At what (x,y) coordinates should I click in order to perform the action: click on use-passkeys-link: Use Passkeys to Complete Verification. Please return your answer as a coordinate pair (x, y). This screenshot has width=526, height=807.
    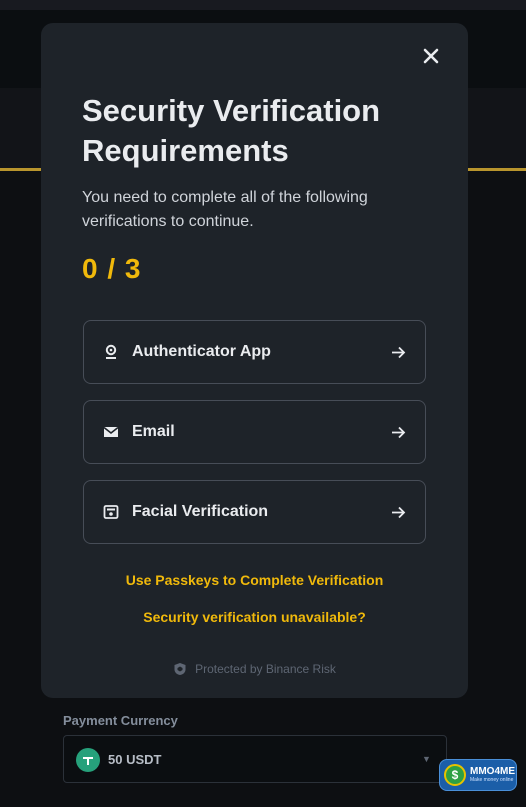
    Looking at the image, I should click on (254, 580).